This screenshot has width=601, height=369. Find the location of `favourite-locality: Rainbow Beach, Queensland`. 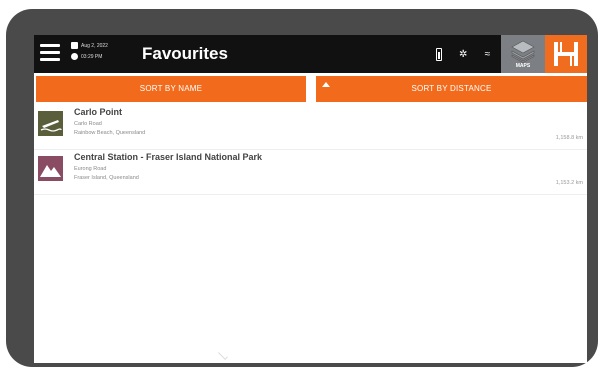

favourite-locality: Rainbow Beach, Queensland is located at coordinates (110, 133).